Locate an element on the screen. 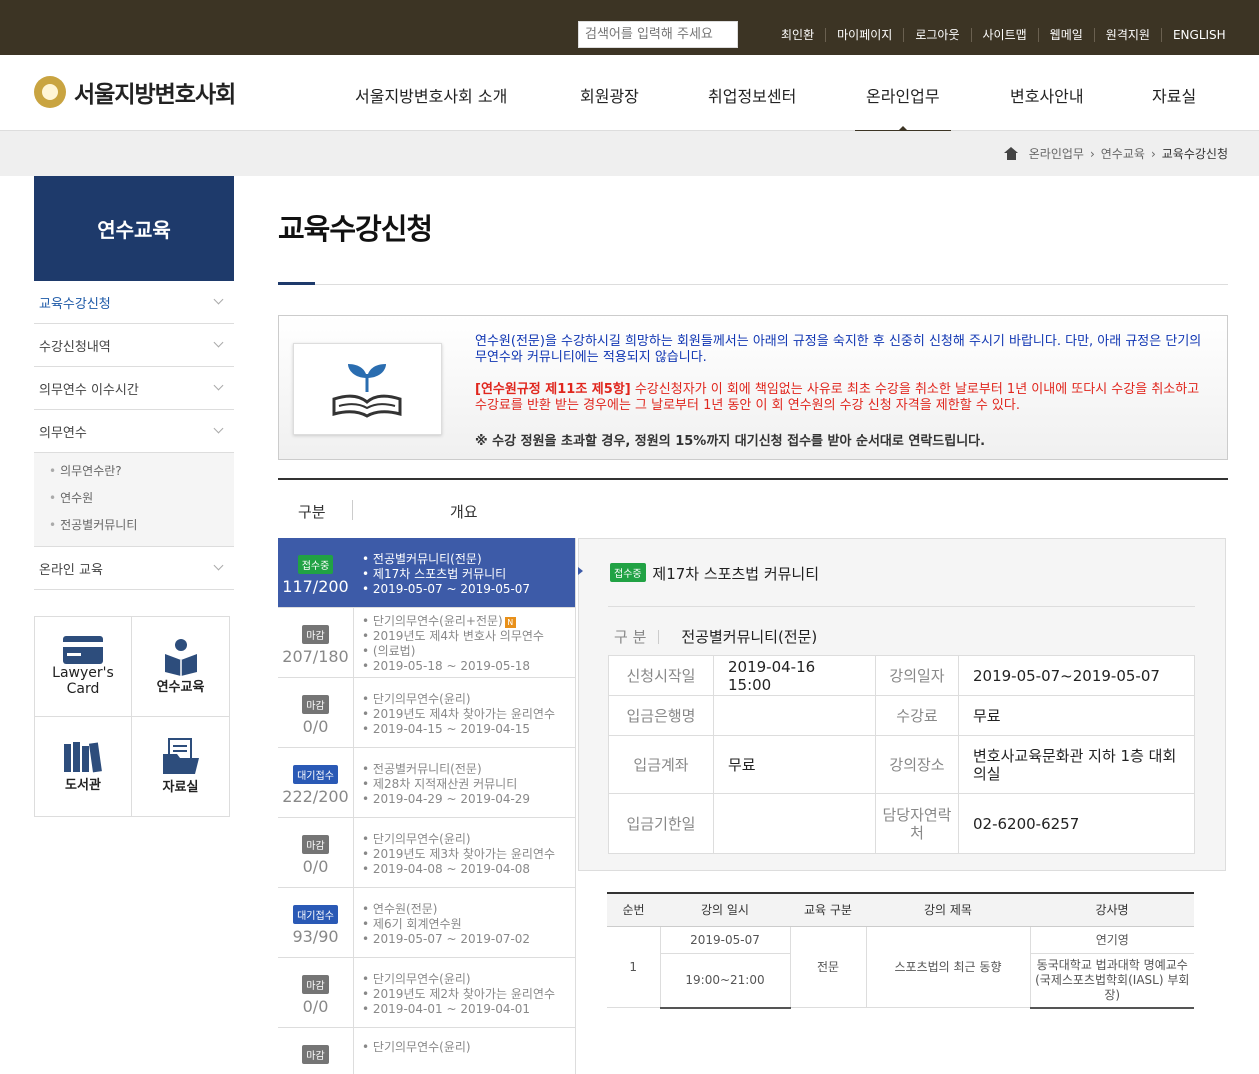 This screenshot has height=1074, width=1259. sidebar-item-mandatory: 의무연수 is located at coordinates (134, 431).